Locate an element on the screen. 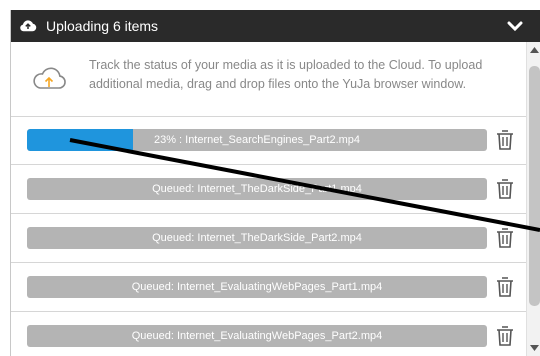  chevron-down-icon is located at coordinates (515, 26).